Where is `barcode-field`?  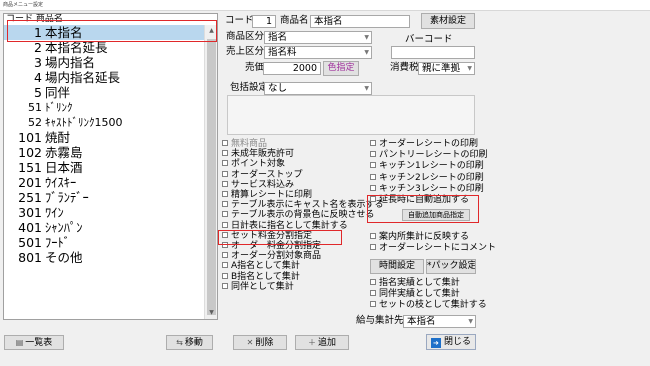
barcode-field is located at coordinates (433, 52).